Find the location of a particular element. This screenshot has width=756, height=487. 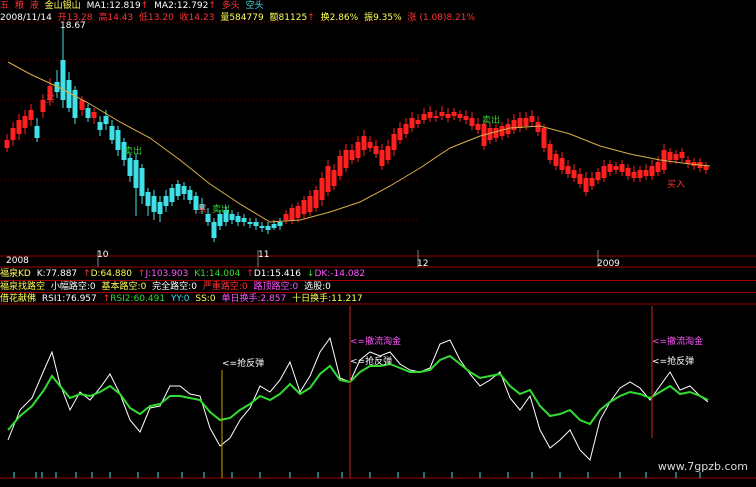

trend-item-severe: 严重路空:0 is located at coordinates (225, 287).